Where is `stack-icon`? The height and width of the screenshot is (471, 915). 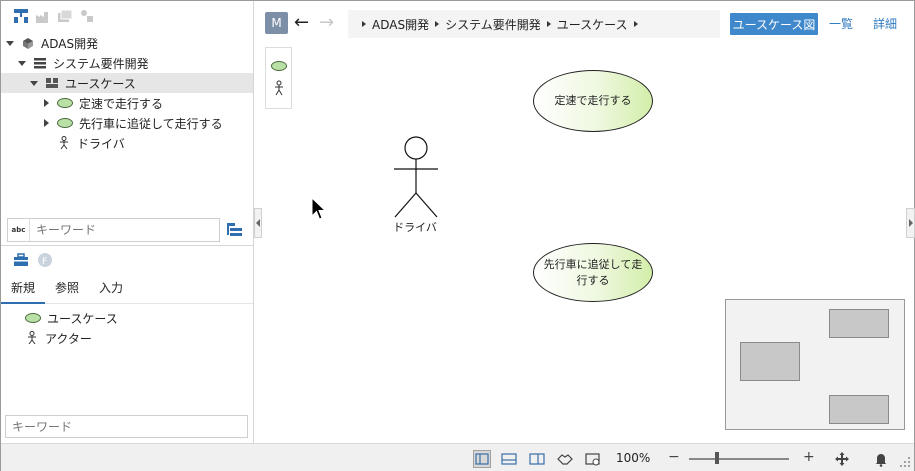 stack-icon is located at coordinates (65, 16).